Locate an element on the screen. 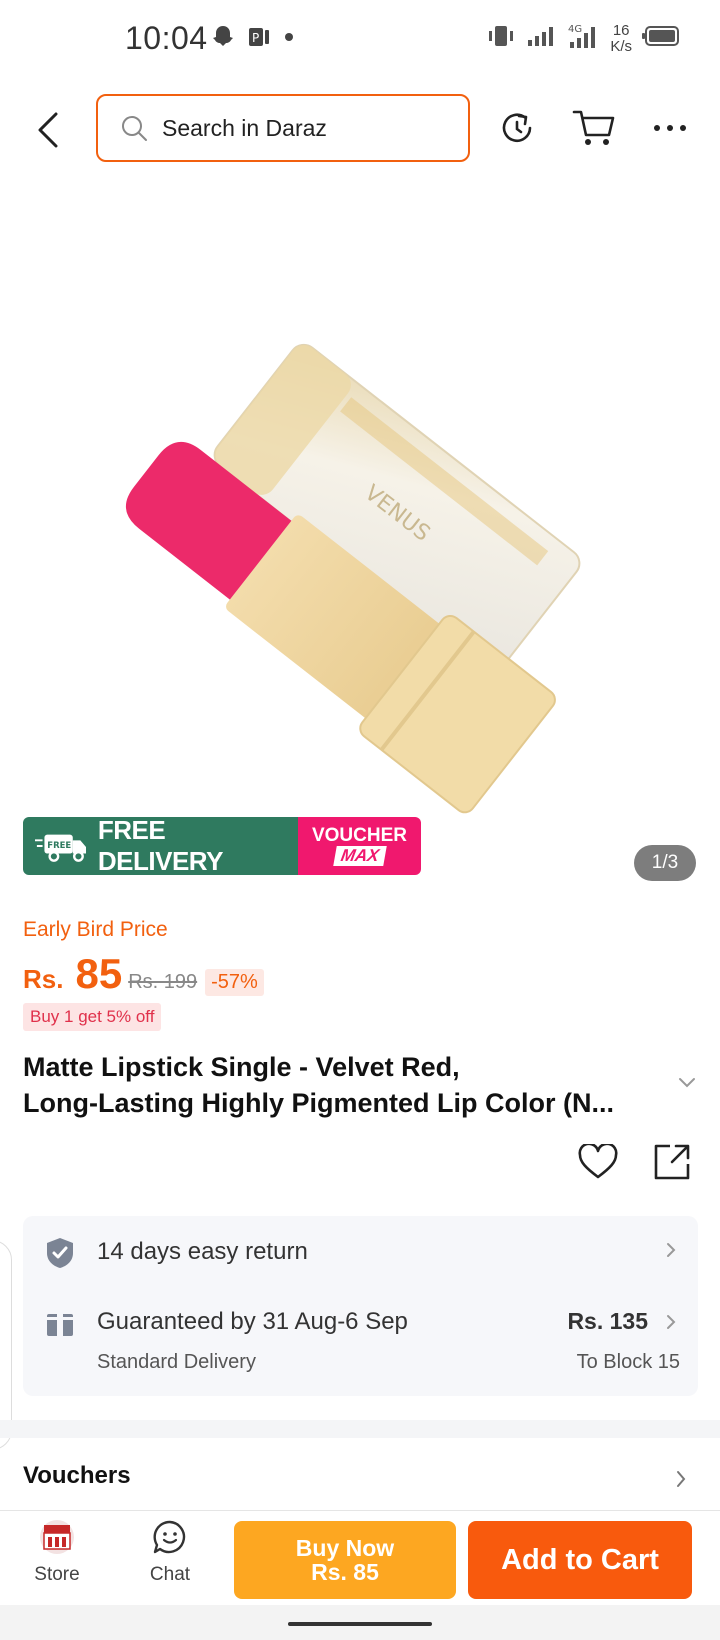  search-icon is located at coordinates (134, 128).